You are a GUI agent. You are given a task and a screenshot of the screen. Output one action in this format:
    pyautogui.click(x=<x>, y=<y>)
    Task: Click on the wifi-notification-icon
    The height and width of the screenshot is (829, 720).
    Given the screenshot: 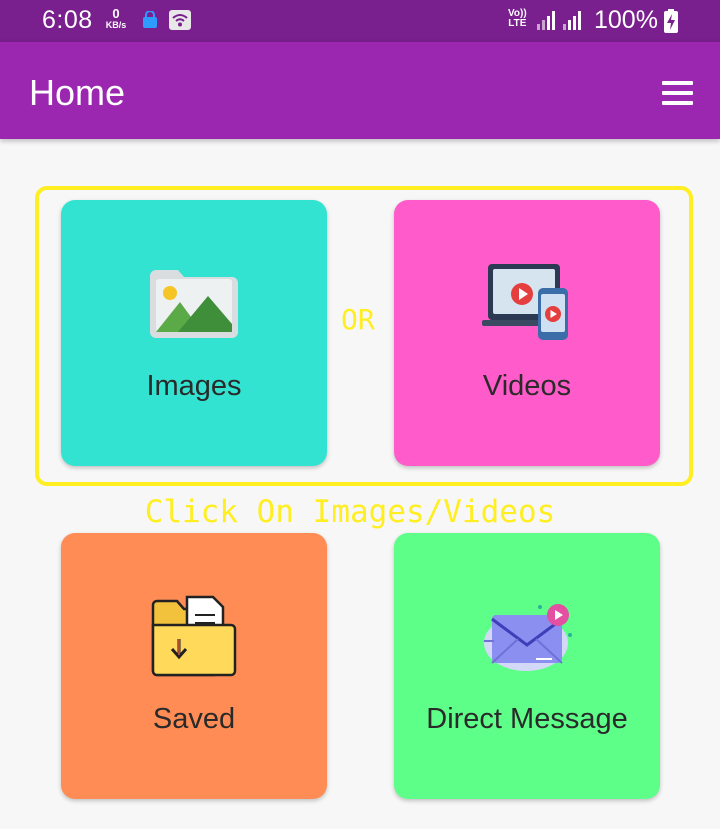 What is the action you would take?
    pyautogui.click(x=180, y=20)
    